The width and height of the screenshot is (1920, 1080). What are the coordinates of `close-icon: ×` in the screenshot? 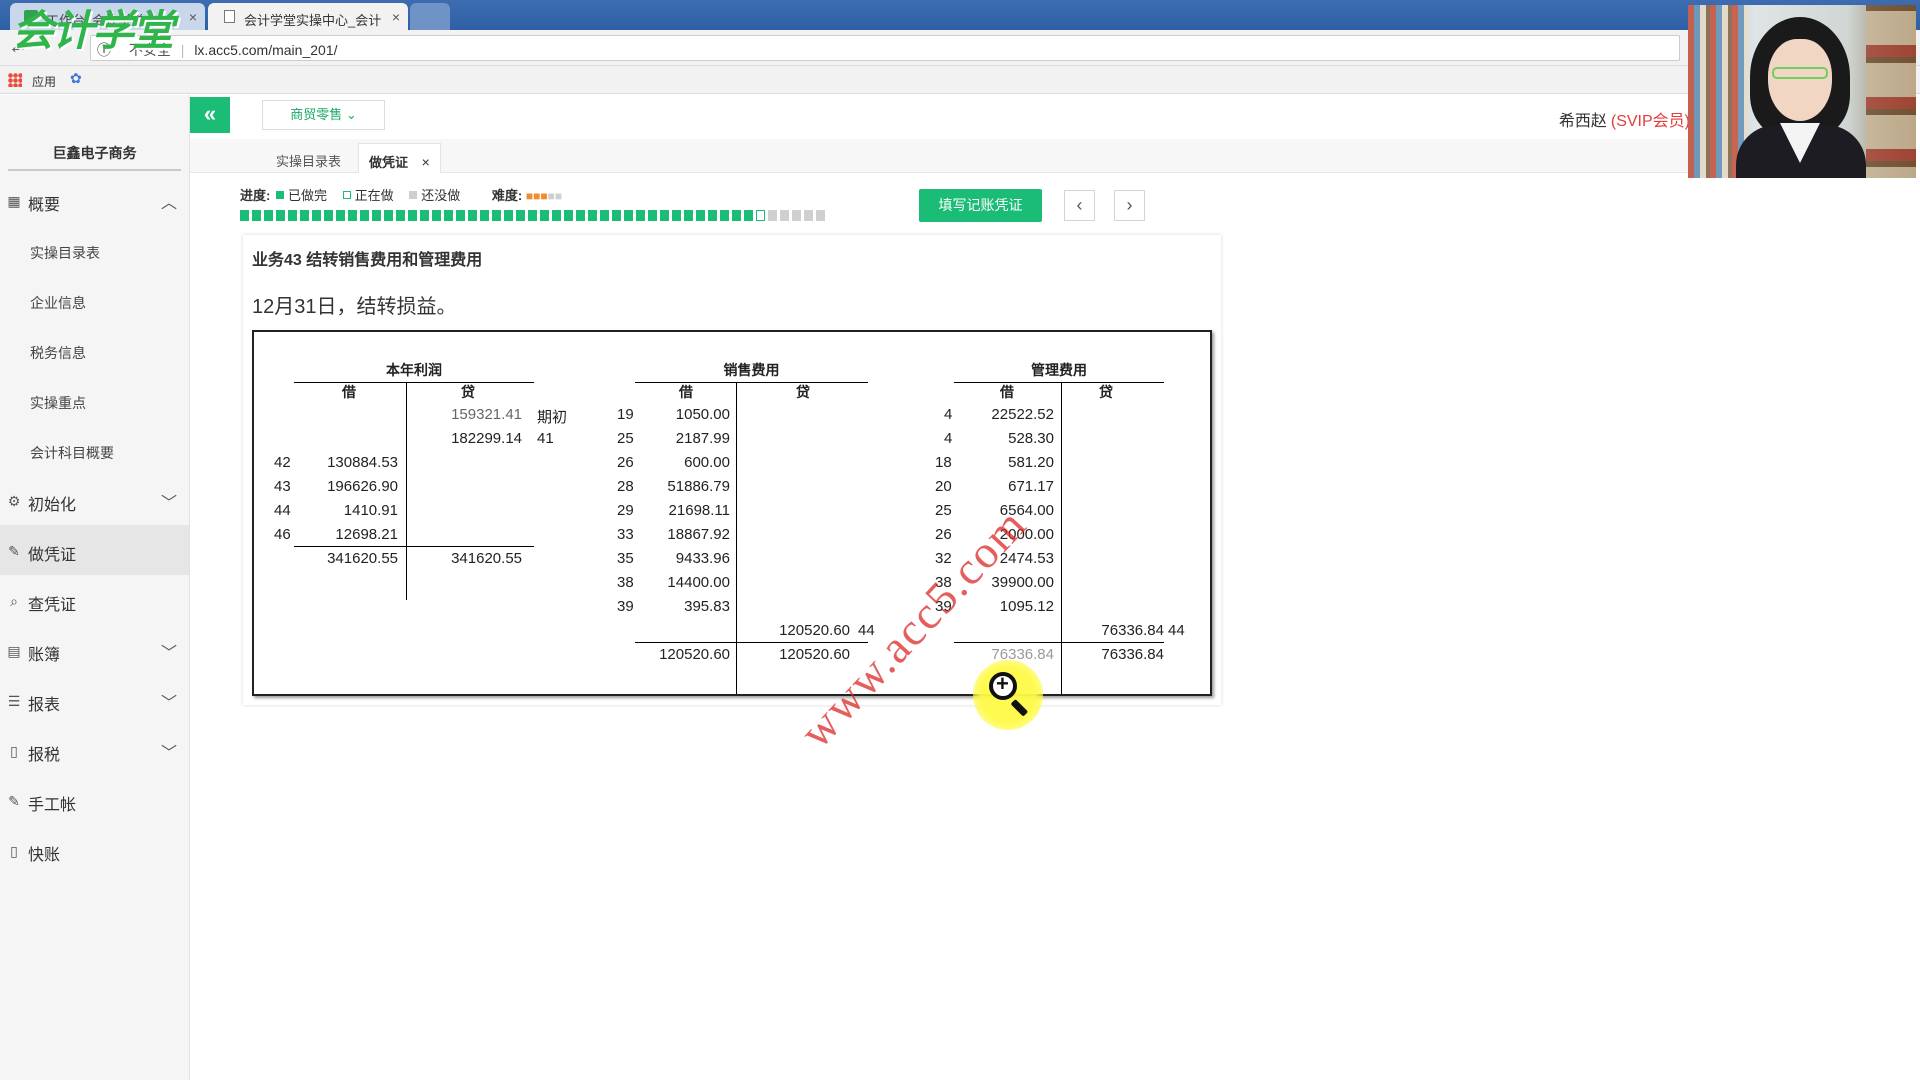 It's located at (426, 162).